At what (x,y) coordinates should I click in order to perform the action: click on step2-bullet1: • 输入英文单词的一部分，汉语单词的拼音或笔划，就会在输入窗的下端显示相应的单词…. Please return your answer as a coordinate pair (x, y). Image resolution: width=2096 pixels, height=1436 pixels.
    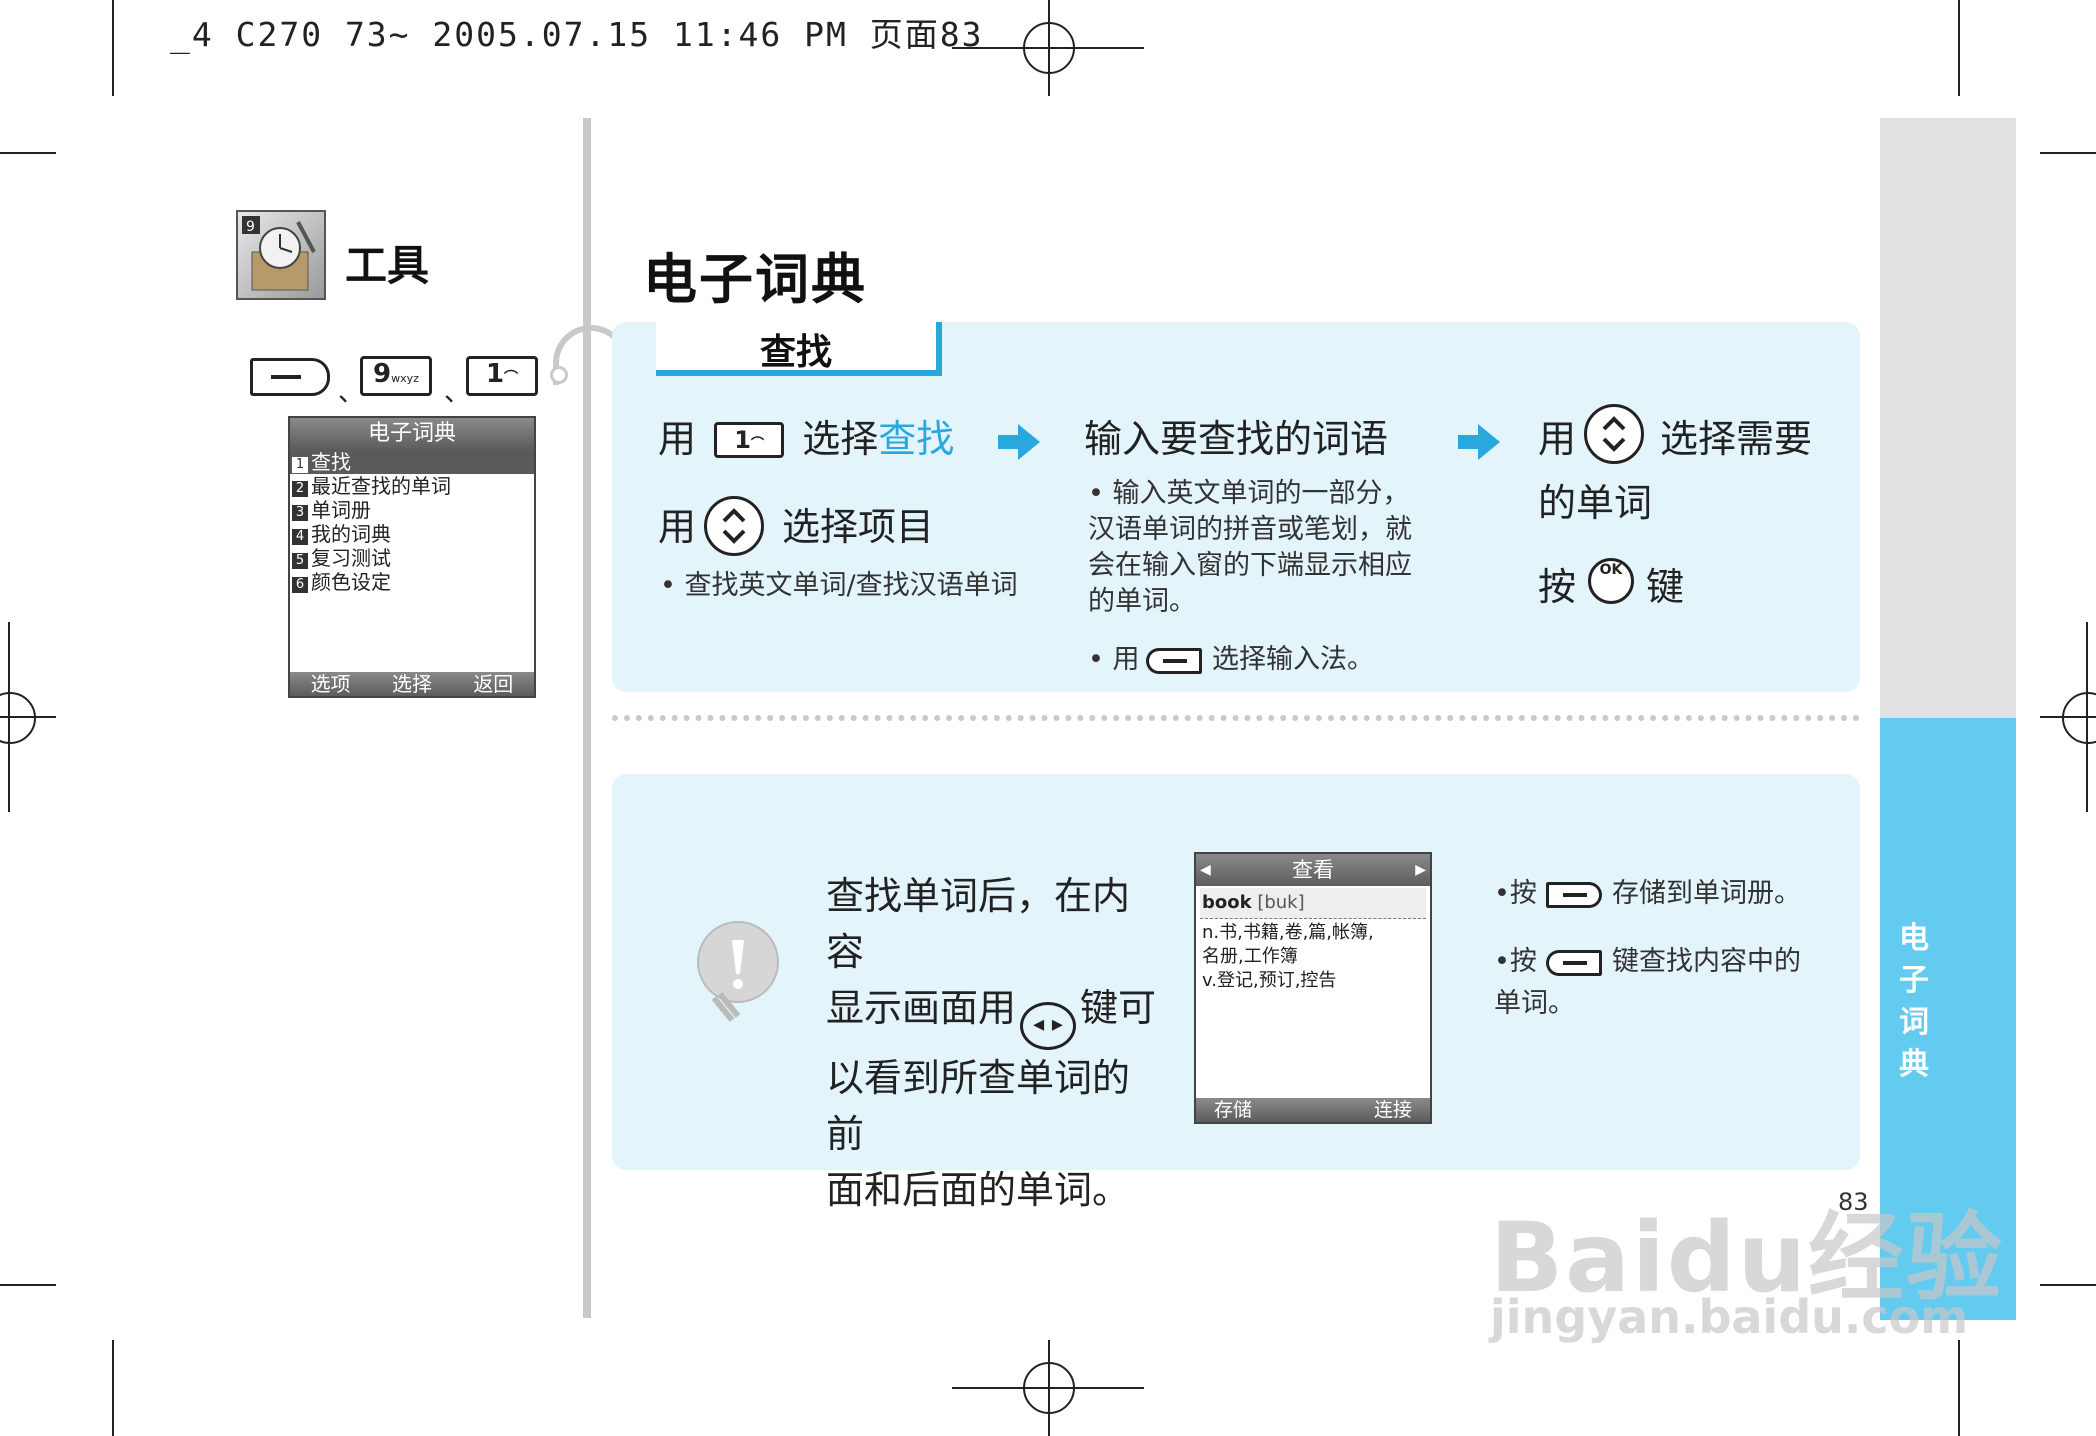
    Looking at the image, I should click on (1250, 547).